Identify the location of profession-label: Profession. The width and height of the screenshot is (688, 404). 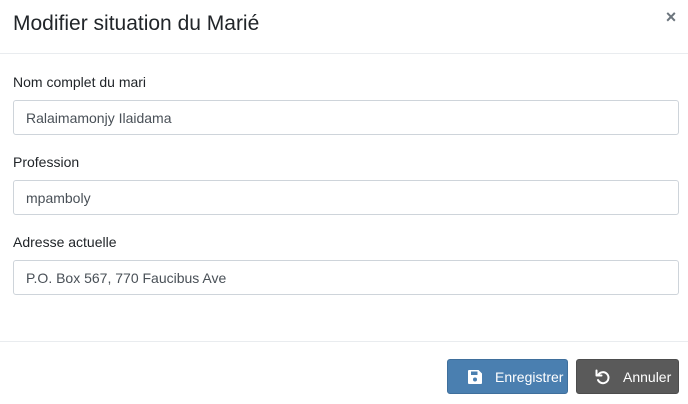
(46, 162).